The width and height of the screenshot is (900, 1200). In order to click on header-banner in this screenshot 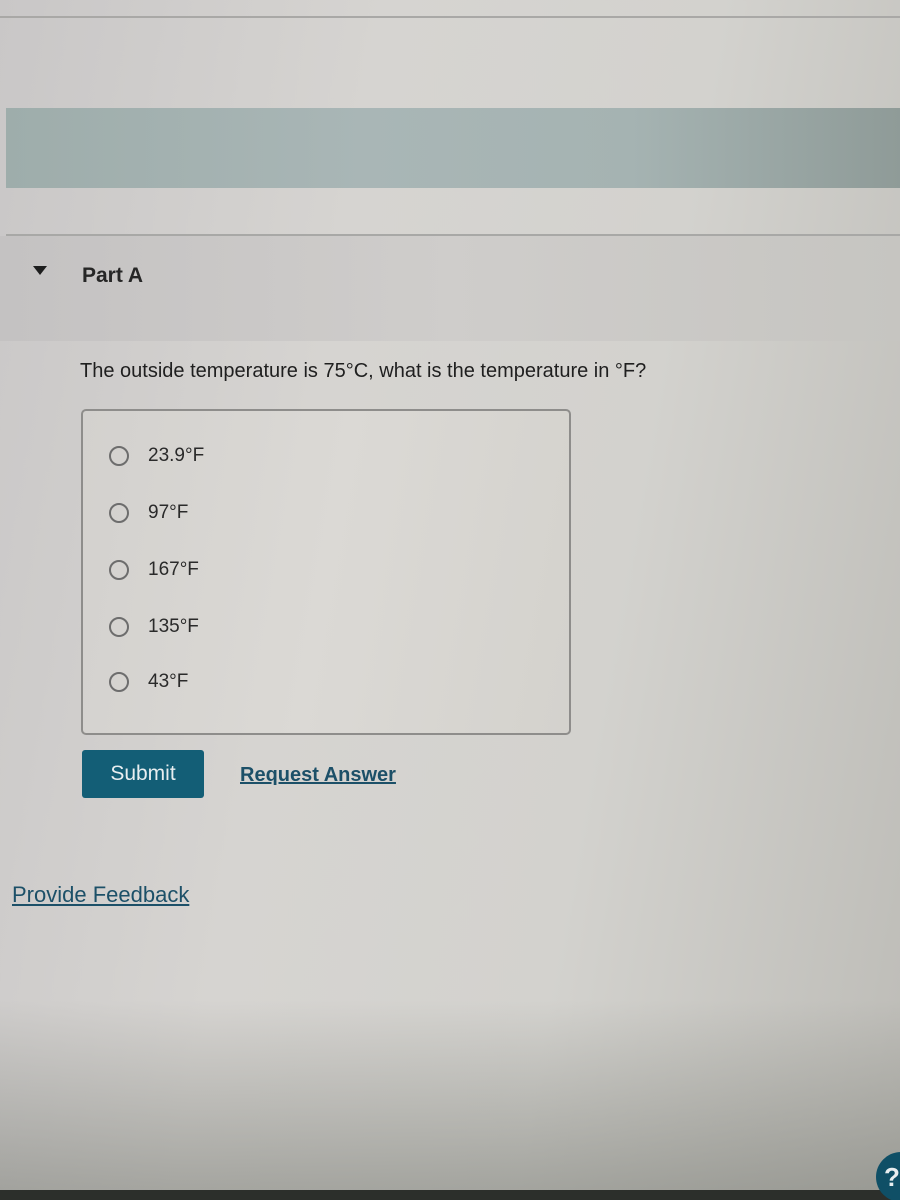, I will do `click(453, 148)`.